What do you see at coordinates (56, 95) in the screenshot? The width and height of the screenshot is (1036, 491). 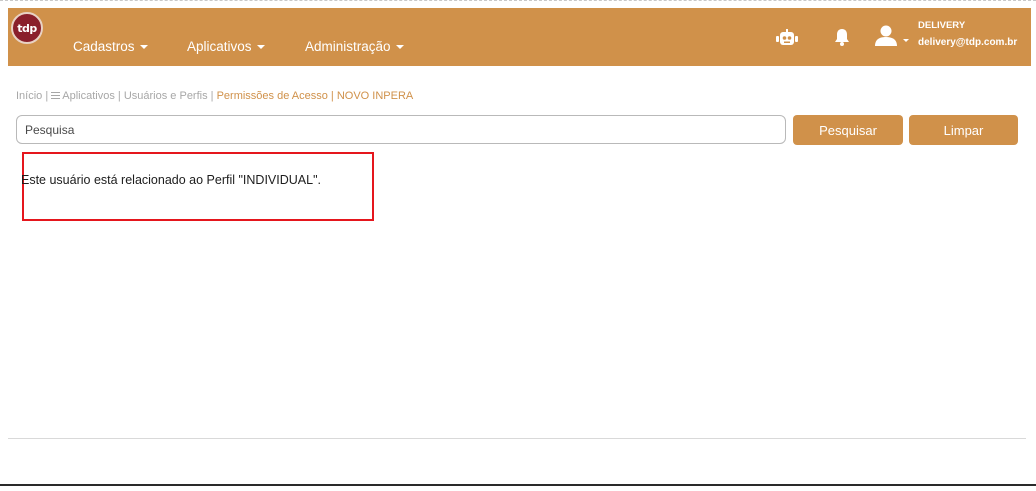 I see `menu-icon` at bounding box center [56, 95].